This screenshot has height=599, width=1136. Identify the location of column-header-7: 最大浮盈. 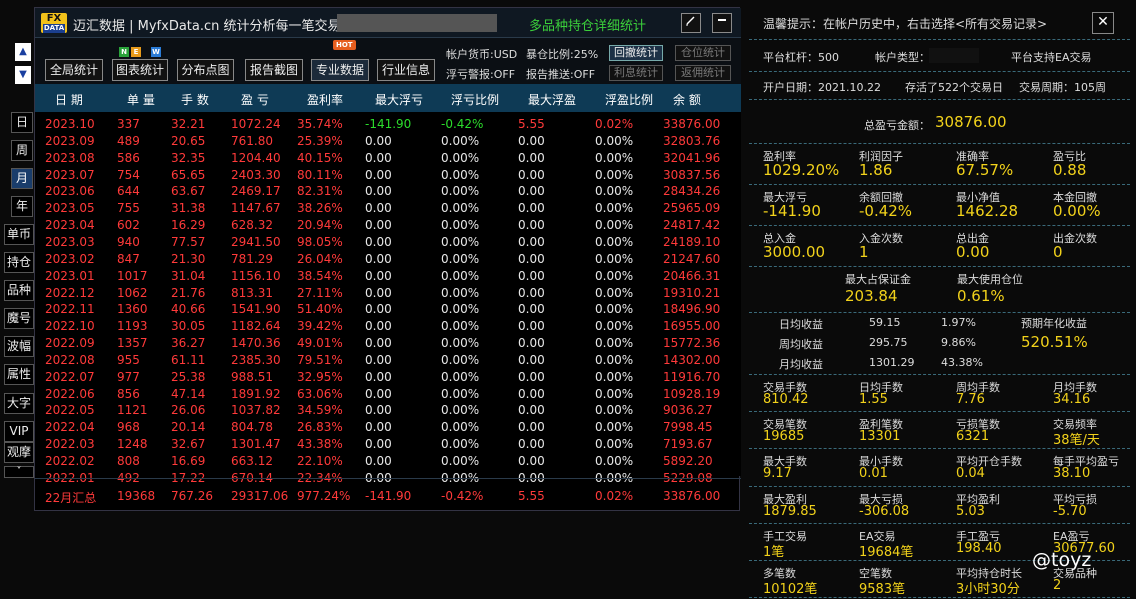
(552, 99).